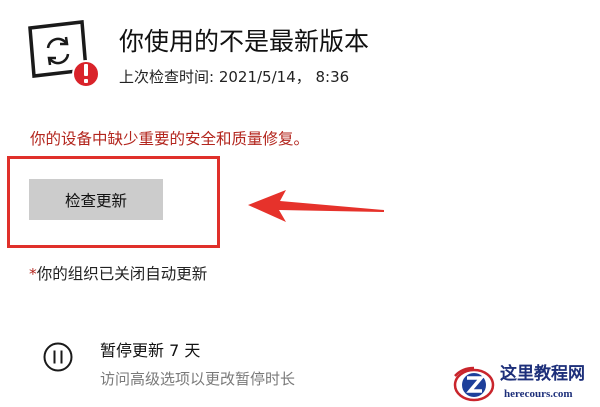  Describe the element at coordinates (33, 274) in the screenshot. I see `asterisk: *` at that location.